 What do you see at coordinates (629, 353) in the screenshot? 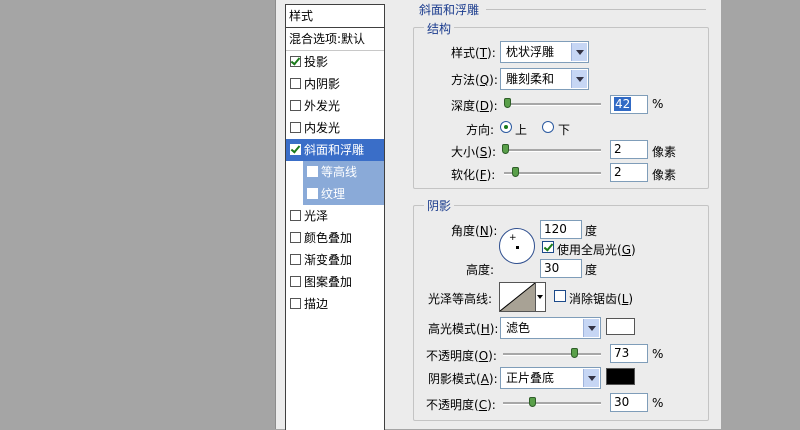
I see `highlight-opacity-input: 73` at bounding box center [629, 353].